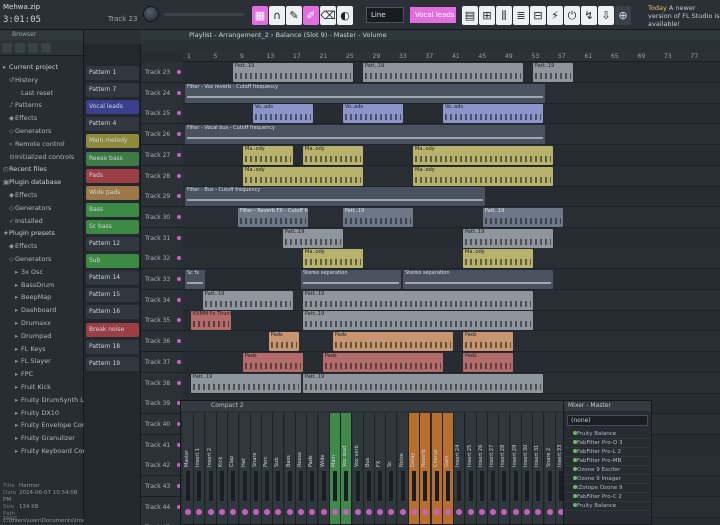 Image resolution: width=720 pixels, height=525 pixels. What do you see at coordinates (470, 15) in the screenshot?
I see `playlist-icon: ▤` at bounding box center [470, 15].